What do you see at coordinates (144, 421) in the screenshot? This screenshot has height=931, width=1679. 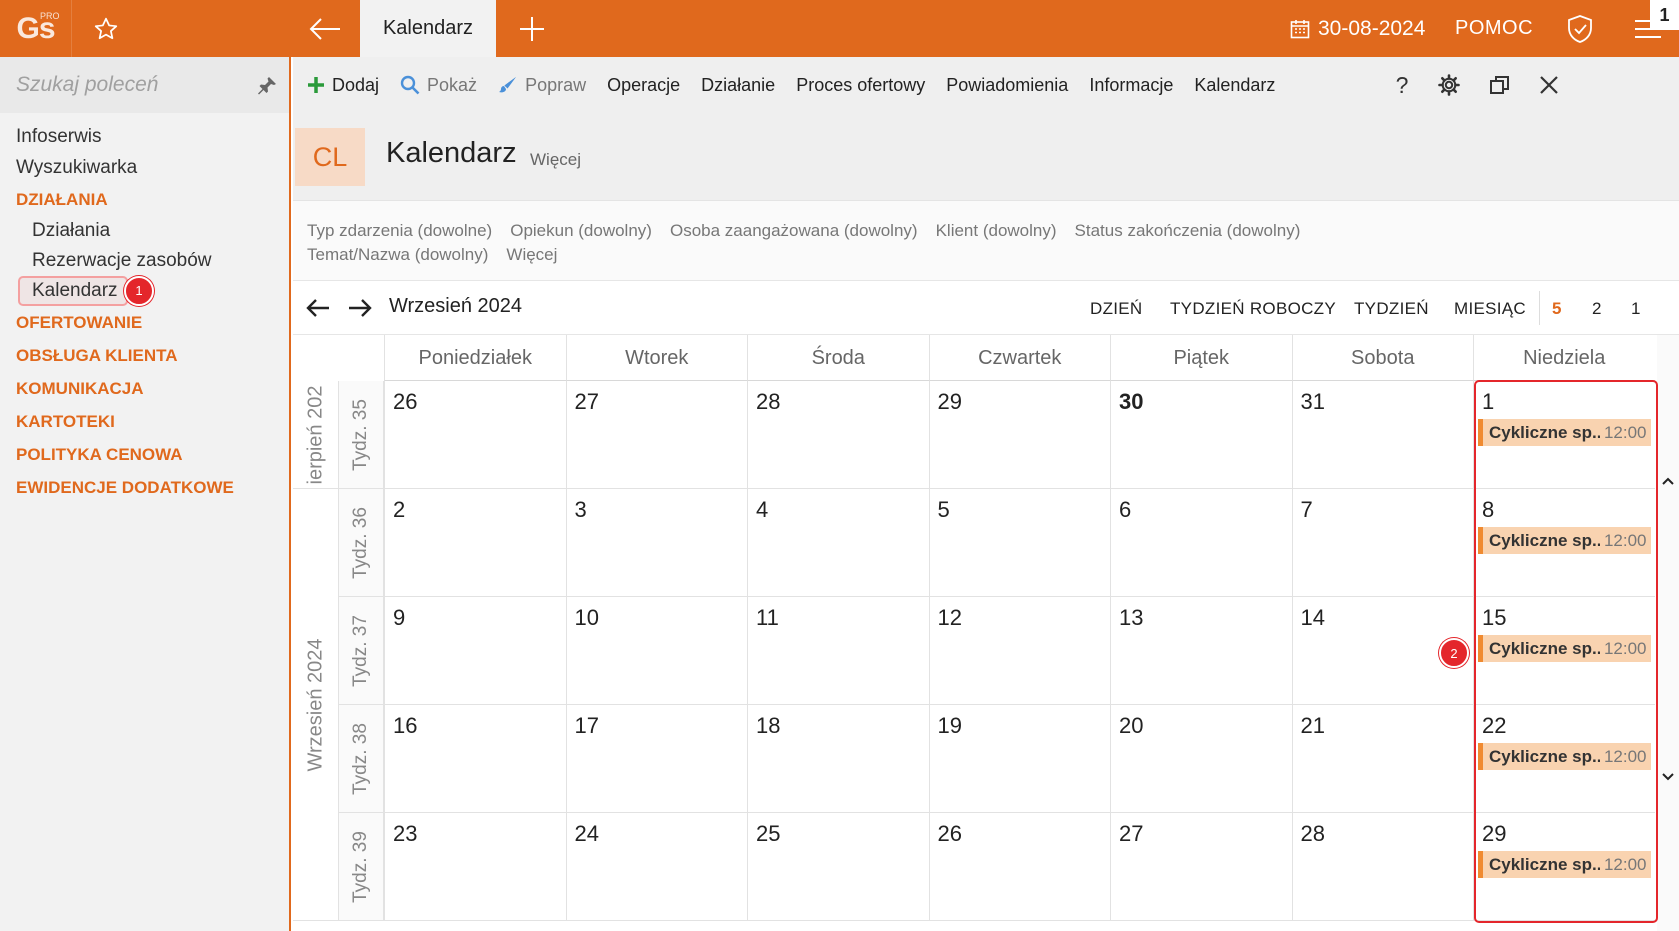 I see `sidebar-section-kartoteki: KARTOTEKI` at bounding box center [144, 421].